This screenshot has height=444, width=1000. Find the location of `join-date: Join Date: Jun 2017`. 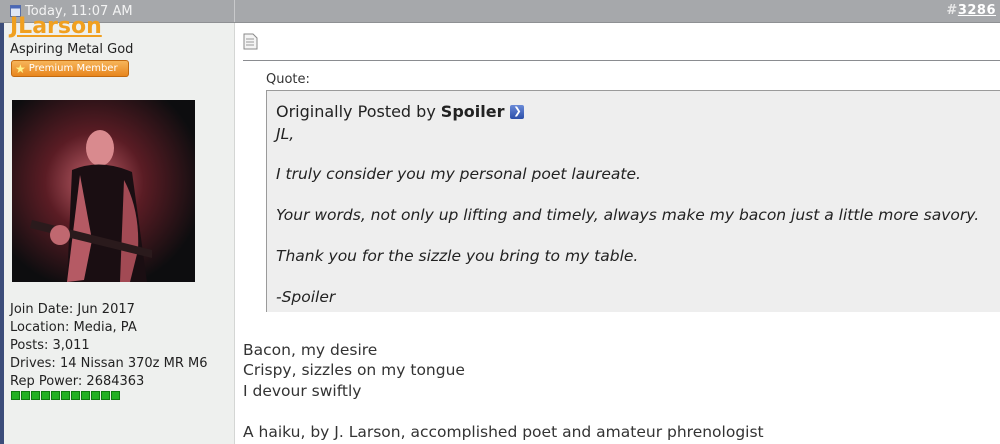

join-date: Join Date: Jun 2017 is located at coordinates (72, 309).